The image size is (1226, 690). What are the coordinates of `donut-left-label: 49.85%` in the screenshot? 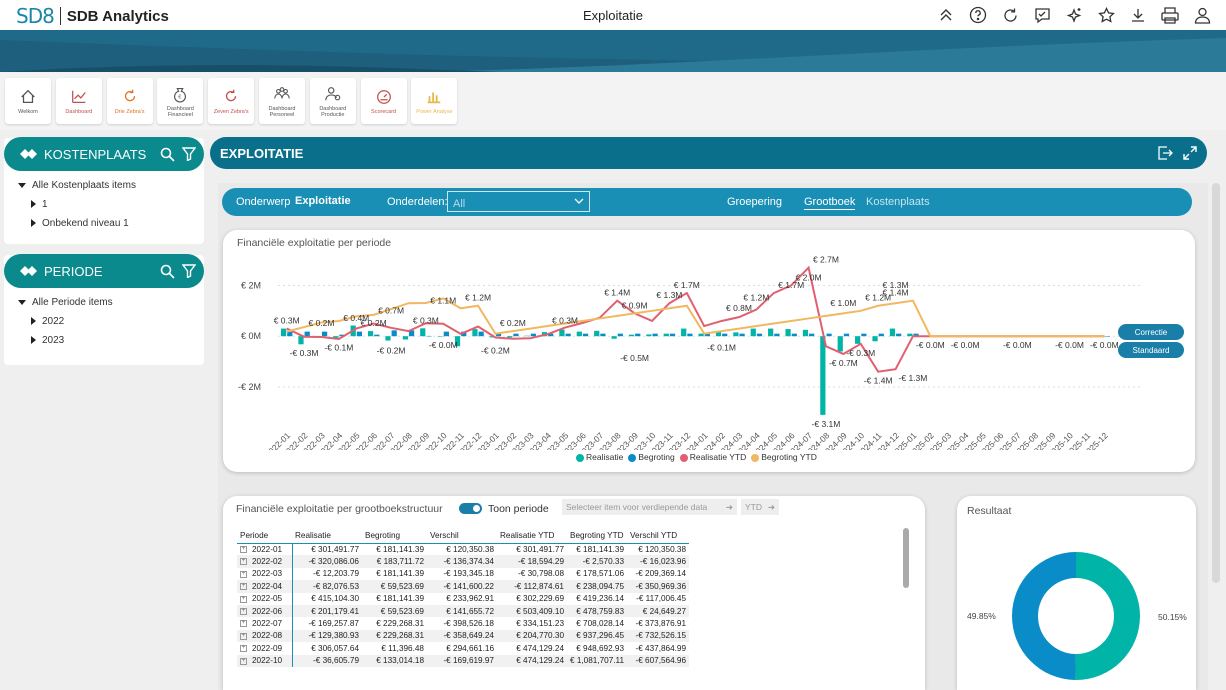 It's located at (981, 616).